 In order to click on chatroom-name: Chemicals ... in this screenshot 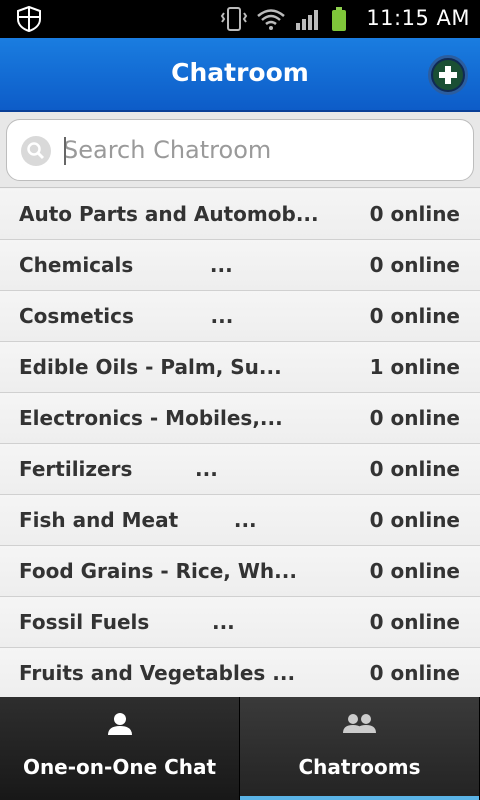, I will do `click(126, 265)`.